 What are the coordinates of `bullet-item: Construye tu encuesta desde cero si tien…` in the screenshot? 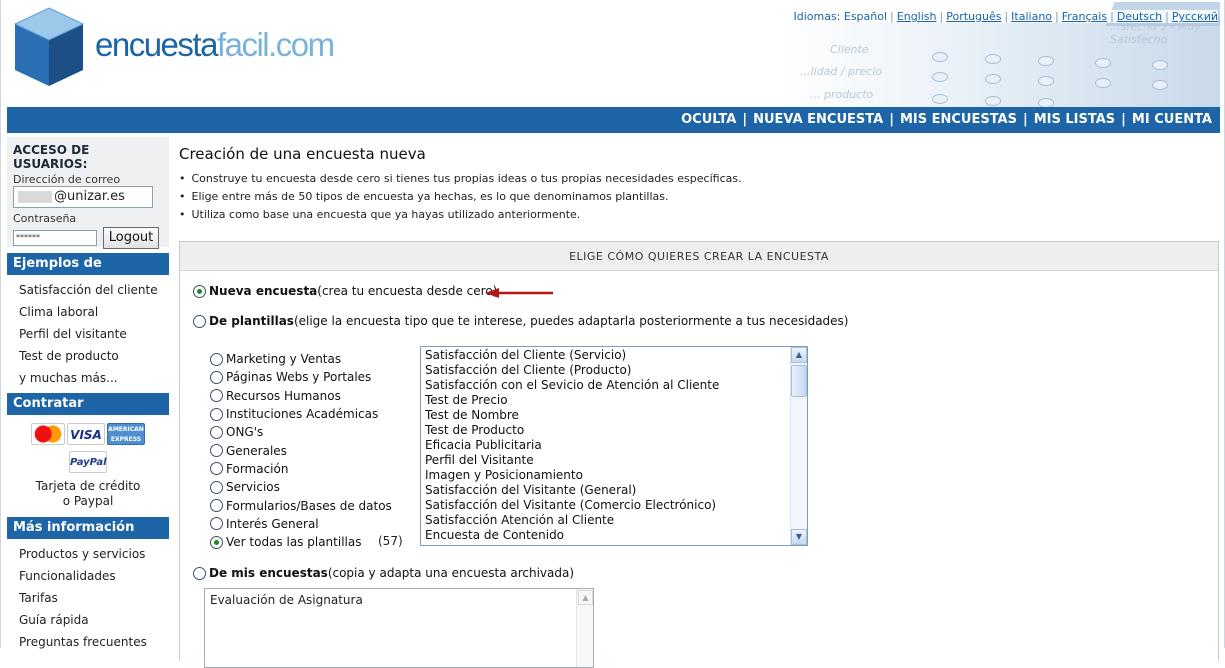 It's located at (699, 180).